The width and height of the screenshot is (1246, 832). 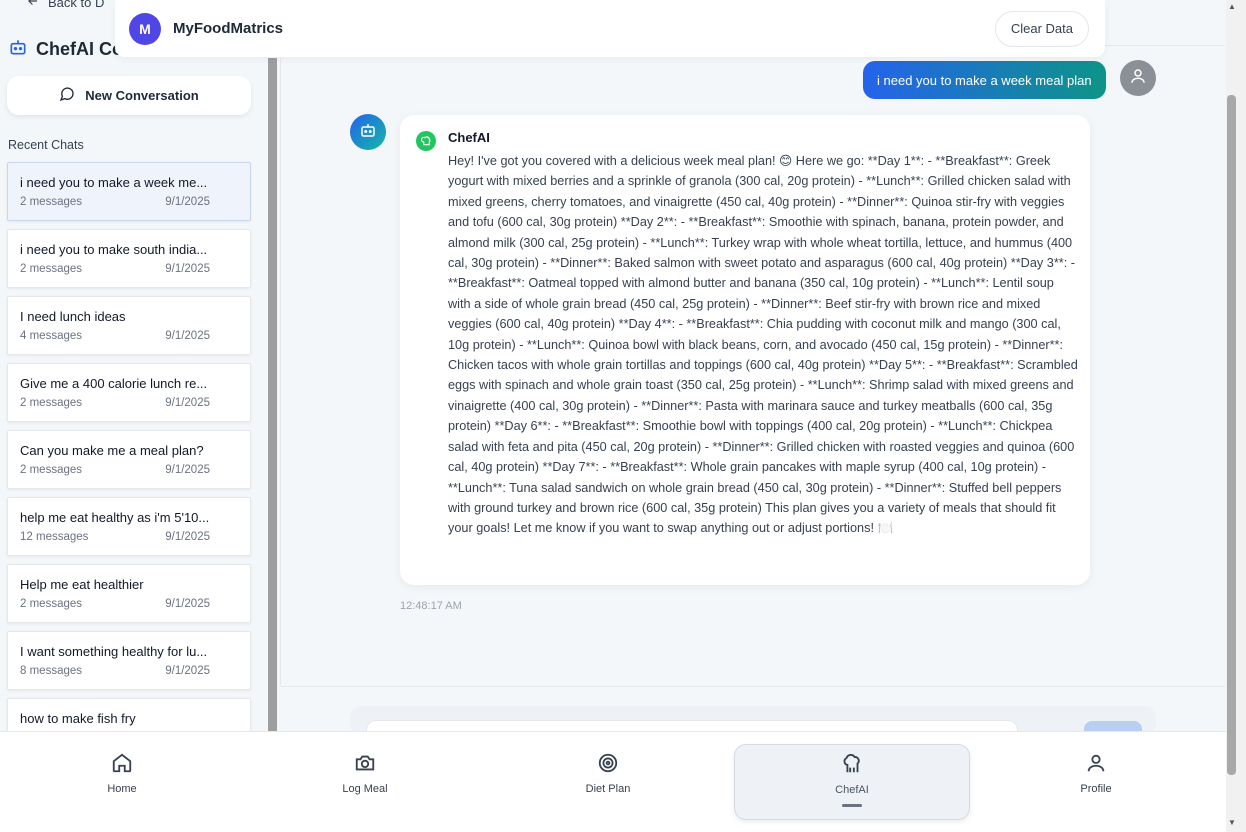 I want to click on arrow-left-icon, so click(x=33, y=5).